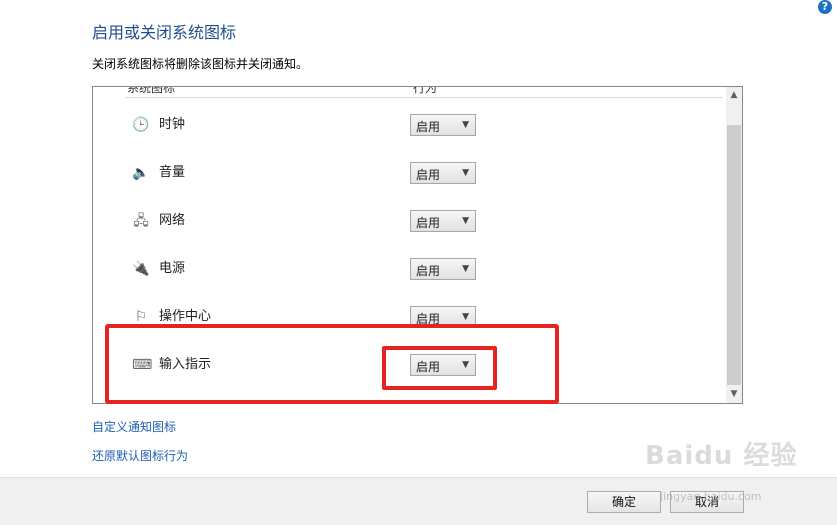 This screenshot has height=525, width=837. What do you see at coordinates (624, 502) in the screenshot?
I see `ok-button: 确定` at bounding box center [624, 502].